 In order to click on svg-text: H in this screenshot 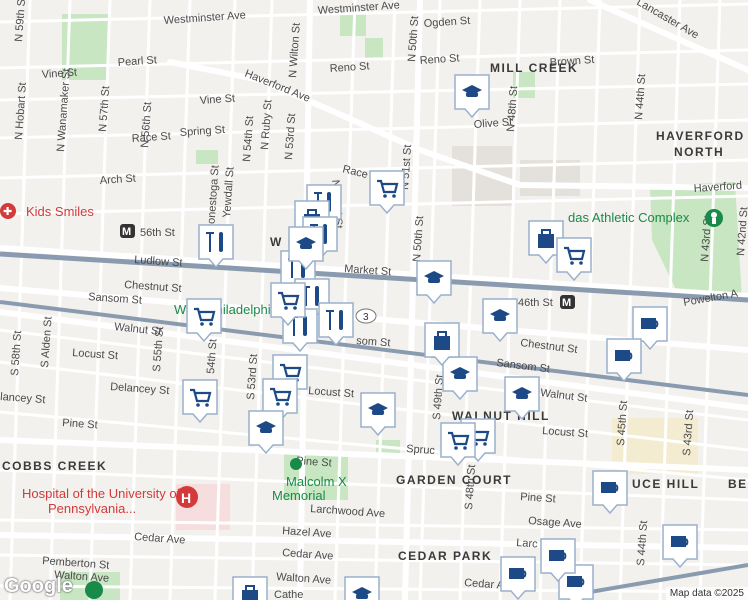, I will do `click(186, 498)`.